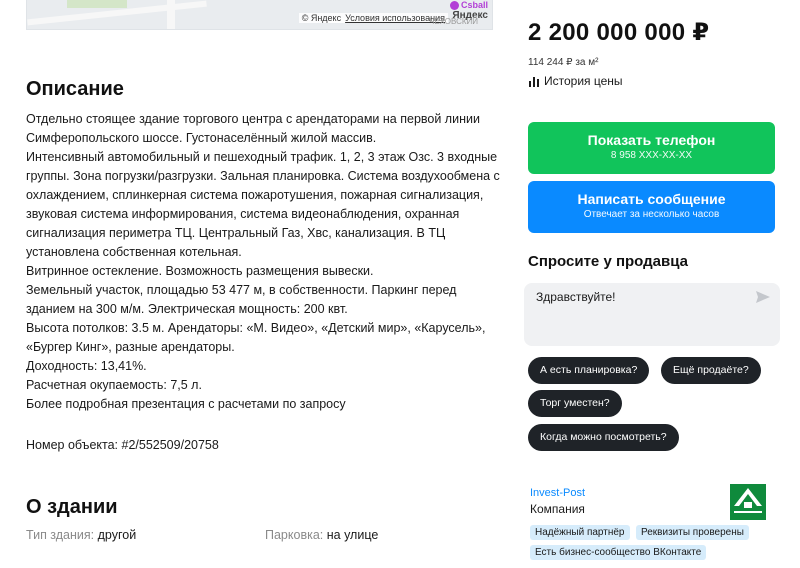  I want to click on map-street-label: ЧЕХОВСКИЙ, so click(453, 21).